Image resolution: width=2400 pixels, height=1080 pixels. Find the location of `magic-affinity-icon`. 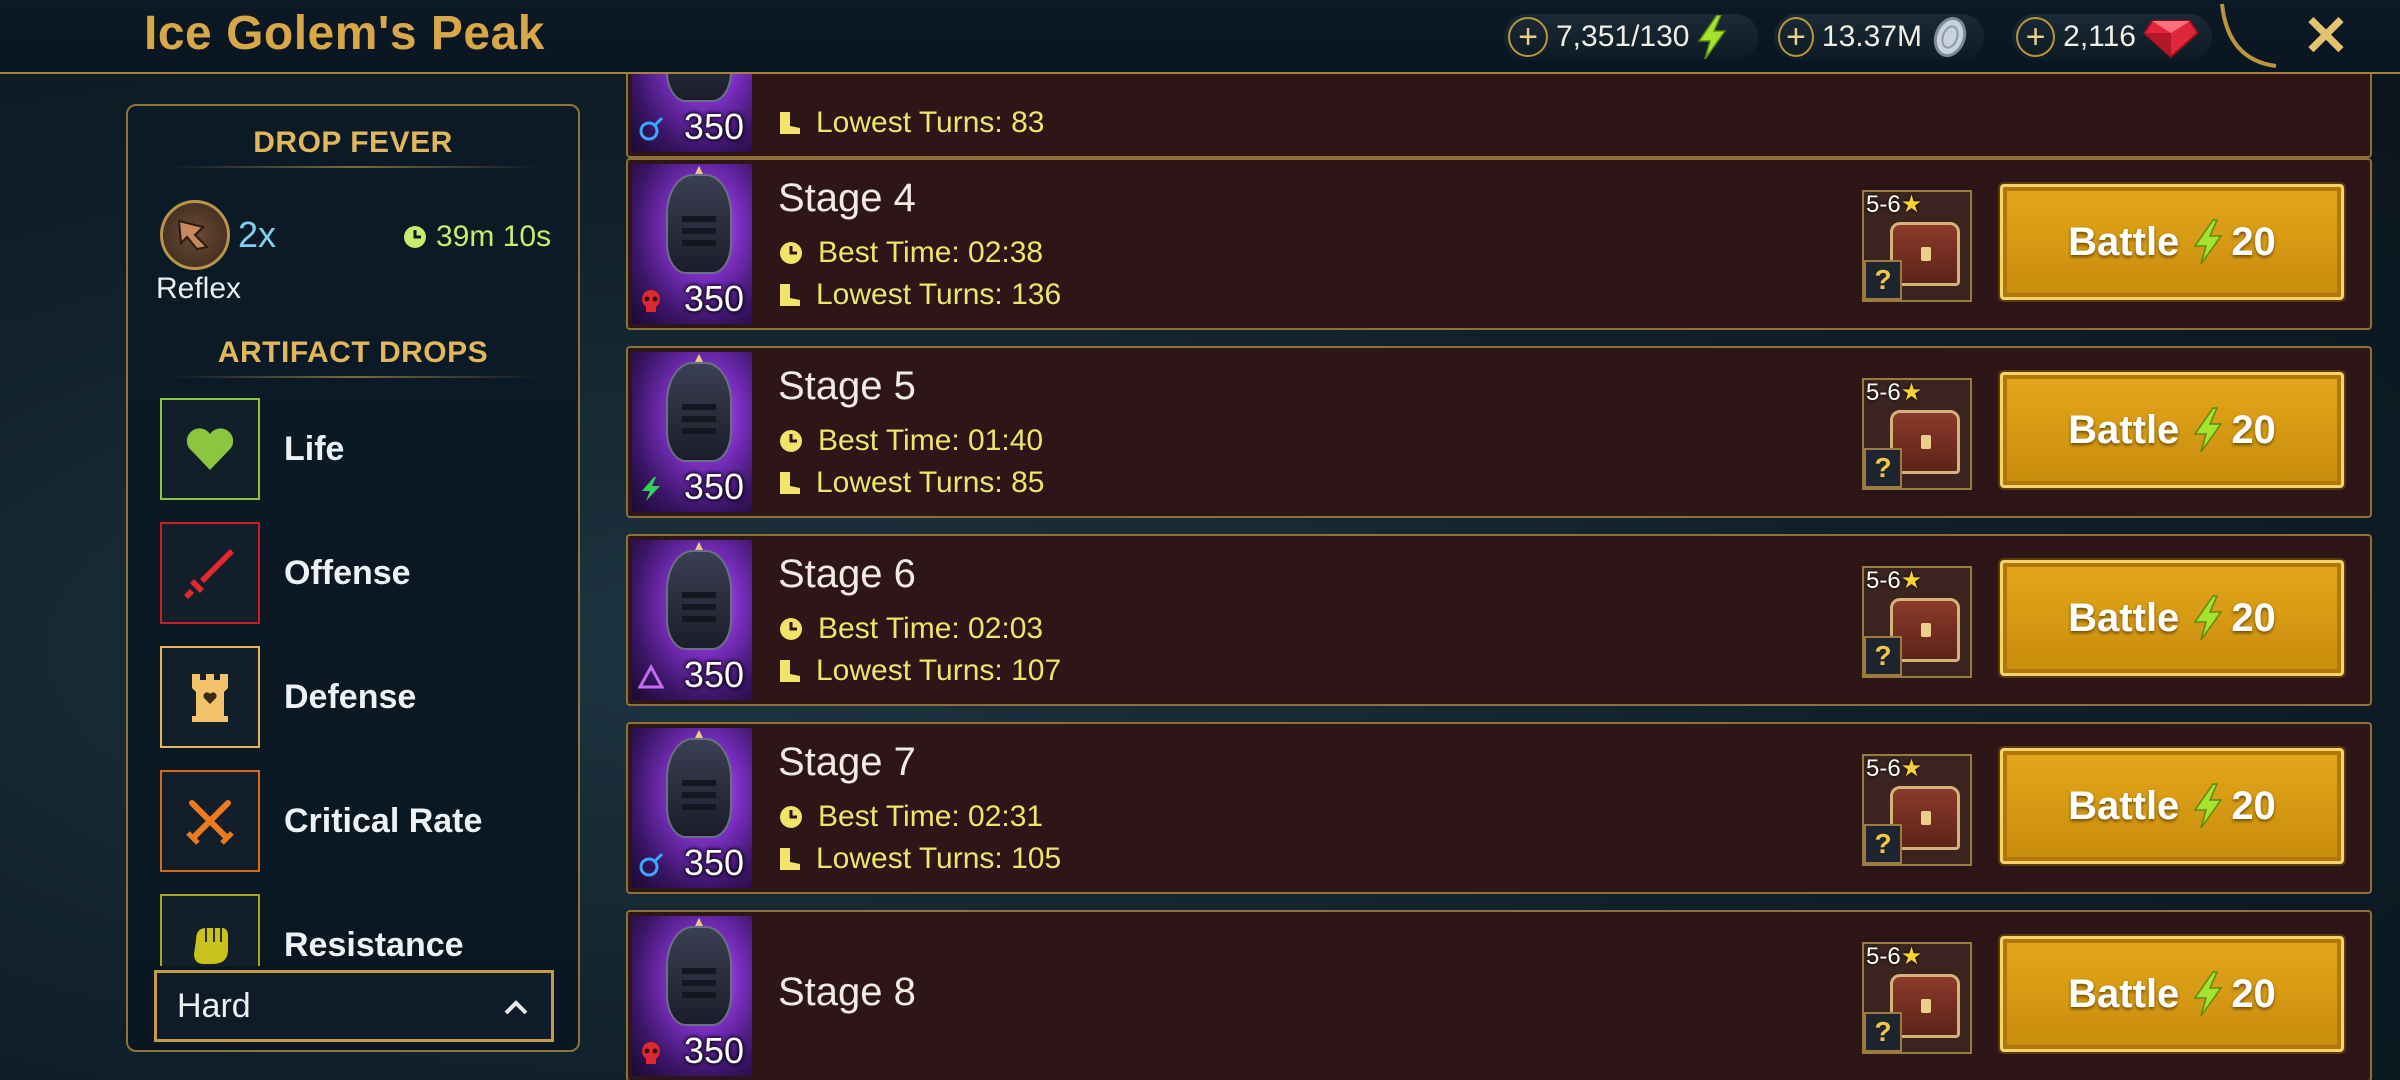

magic-affinity-icon is located at coordinates (651, 128).